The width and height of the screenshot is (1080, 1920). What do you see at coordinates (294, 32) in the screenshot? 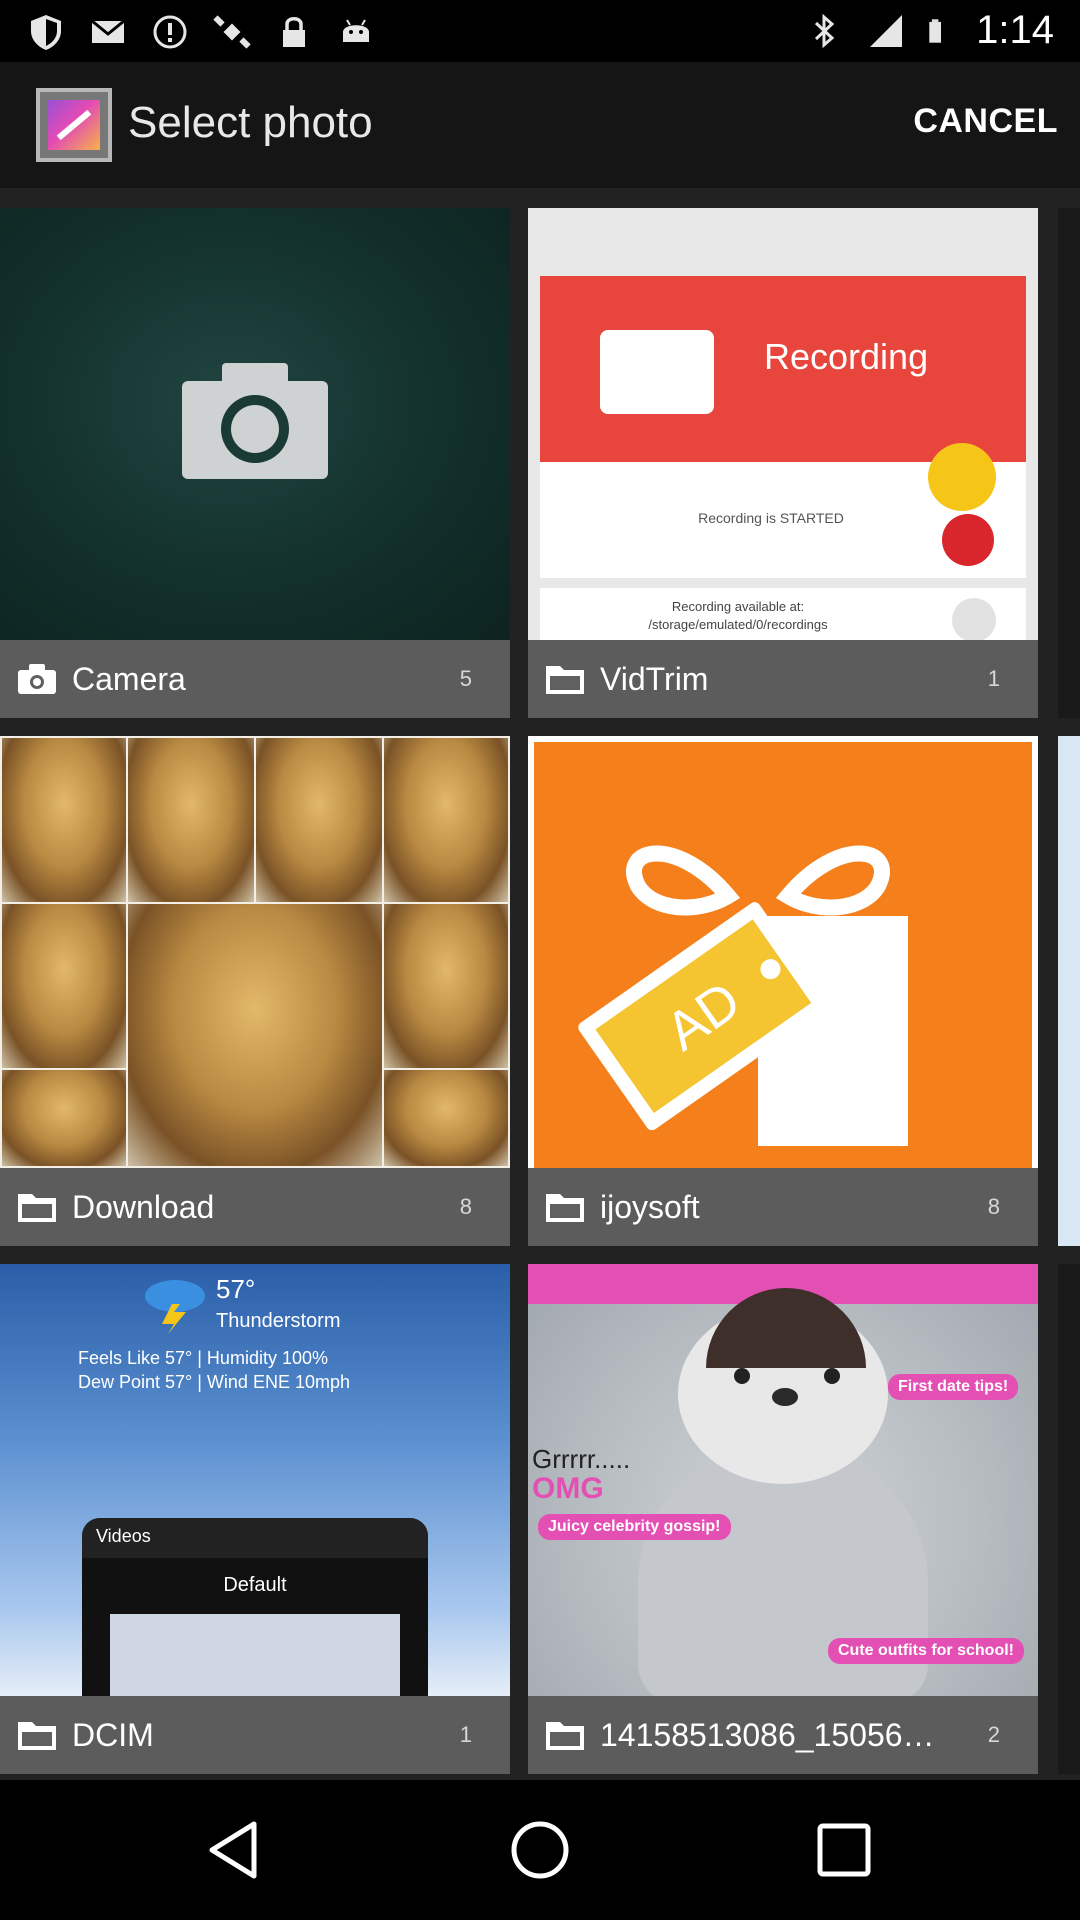
I see `lock-icon` at bounding box center [294, 32].